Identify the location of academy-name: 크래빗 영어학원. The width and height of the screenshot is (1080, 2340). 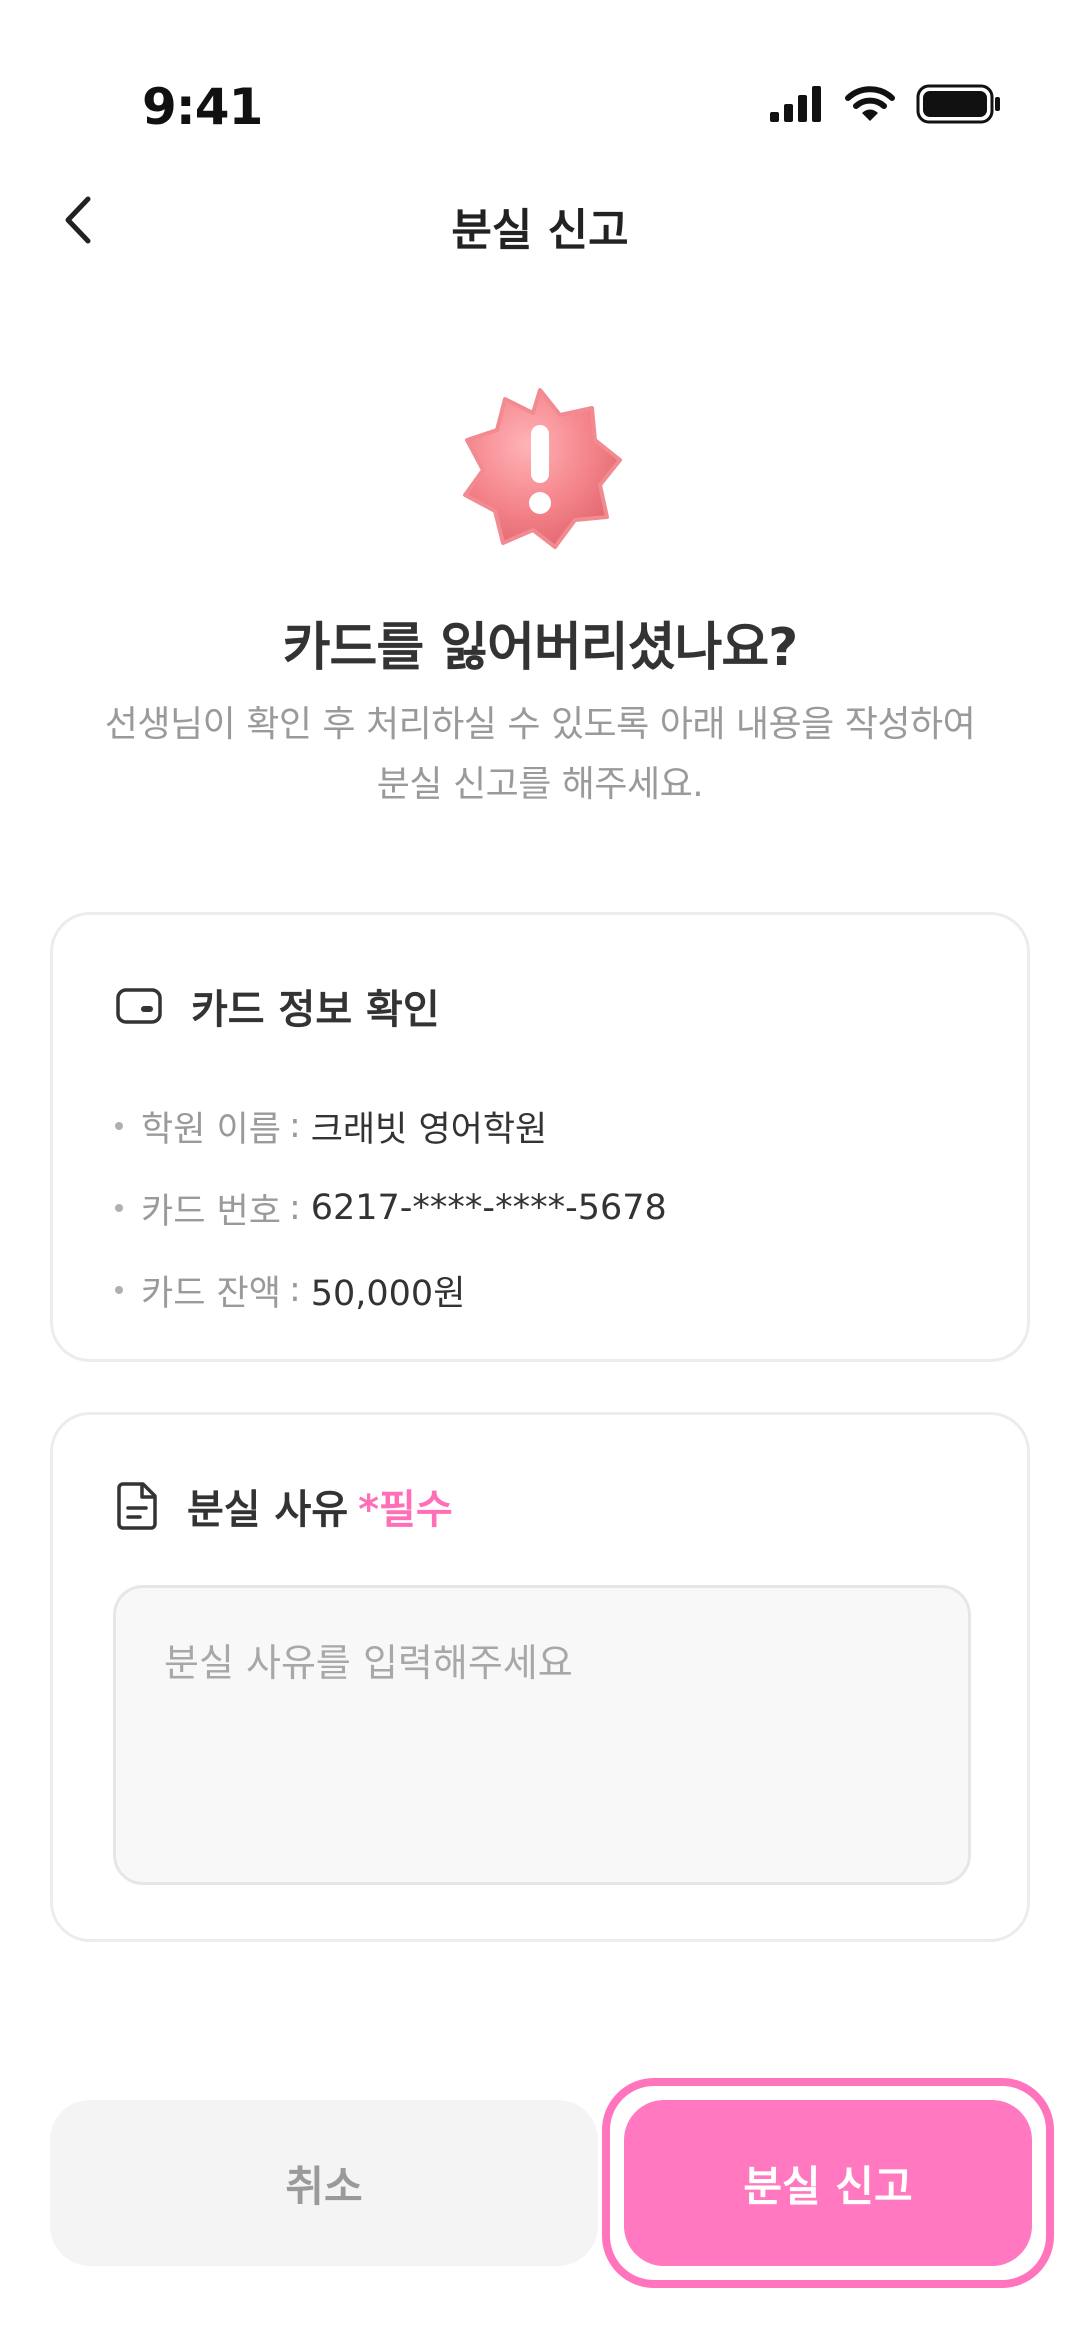
(429, 1129).